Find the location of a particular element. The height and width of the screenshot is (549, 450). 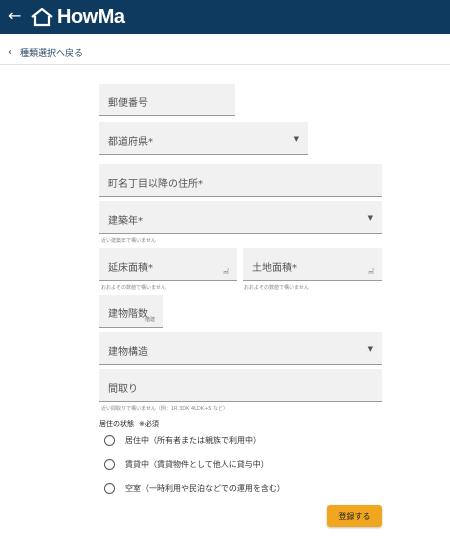

residence-option-vacant: 空室（一時利用や民泊などでの運用を含む） is located at coordinates (194, 488).